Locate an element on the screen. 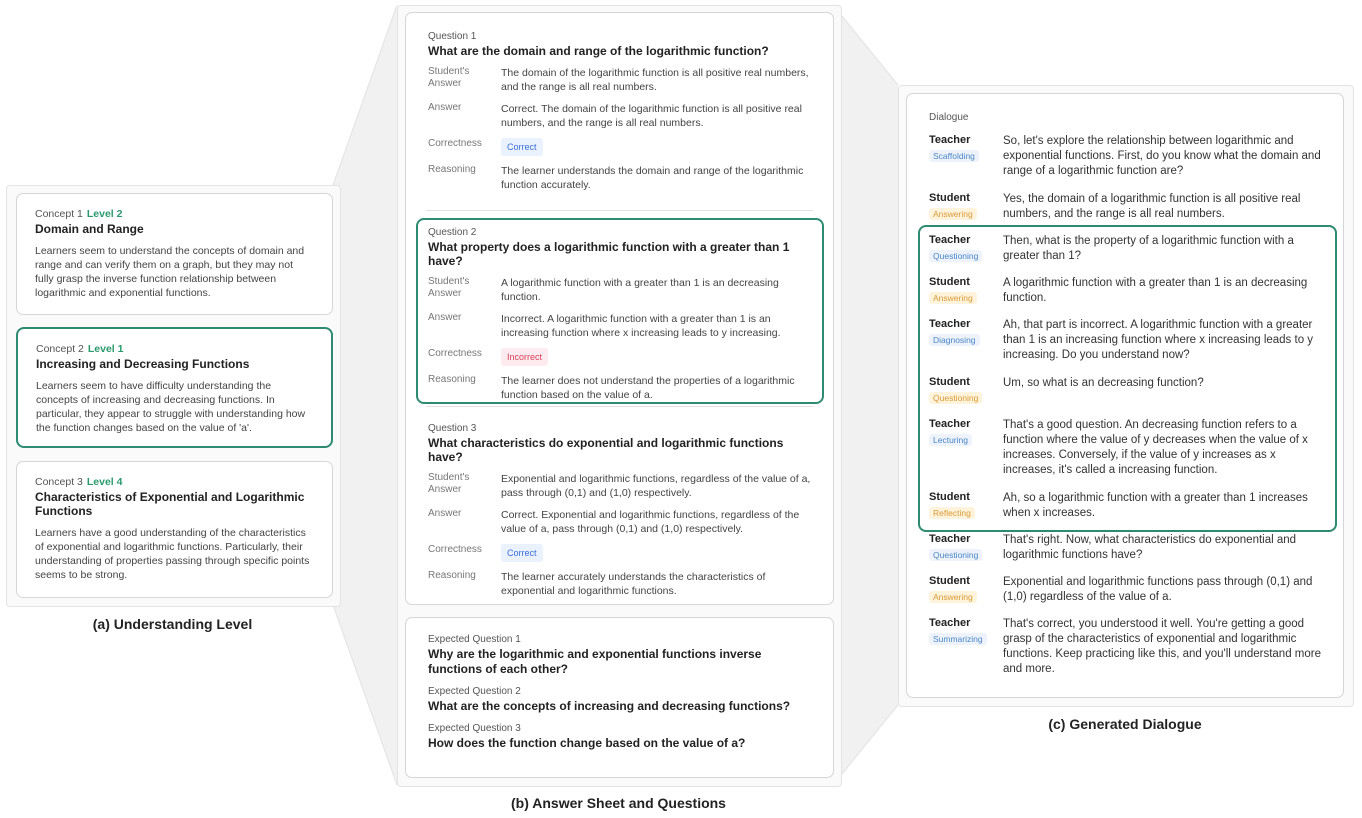 This screenshot has height=818, width=1362. speaker: Teacher Summarizing is located at coordinates (966, 647).